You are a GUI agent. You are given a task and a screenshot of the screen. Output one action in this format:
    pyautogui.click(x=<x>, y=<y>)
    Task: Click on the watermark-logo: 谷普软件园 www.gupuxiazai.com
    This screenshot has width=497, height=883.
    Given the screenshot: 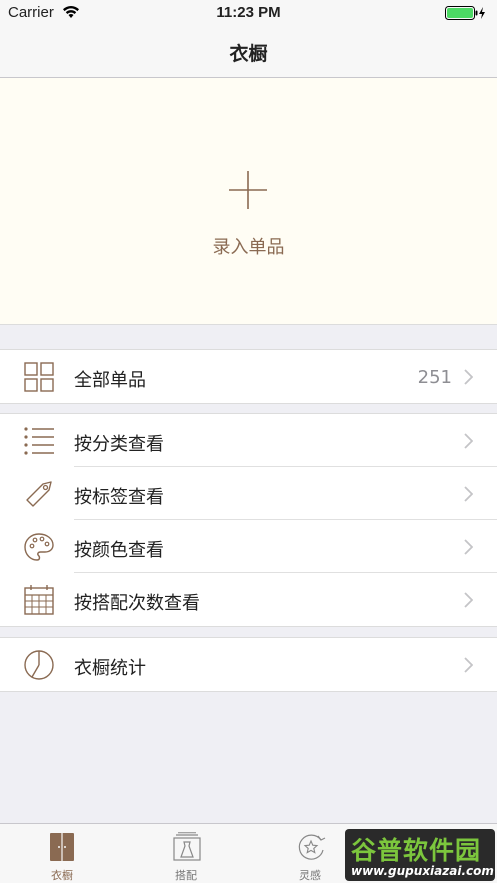 What is the action you would take?
    pyautogui.click(x=420, y=855)
    